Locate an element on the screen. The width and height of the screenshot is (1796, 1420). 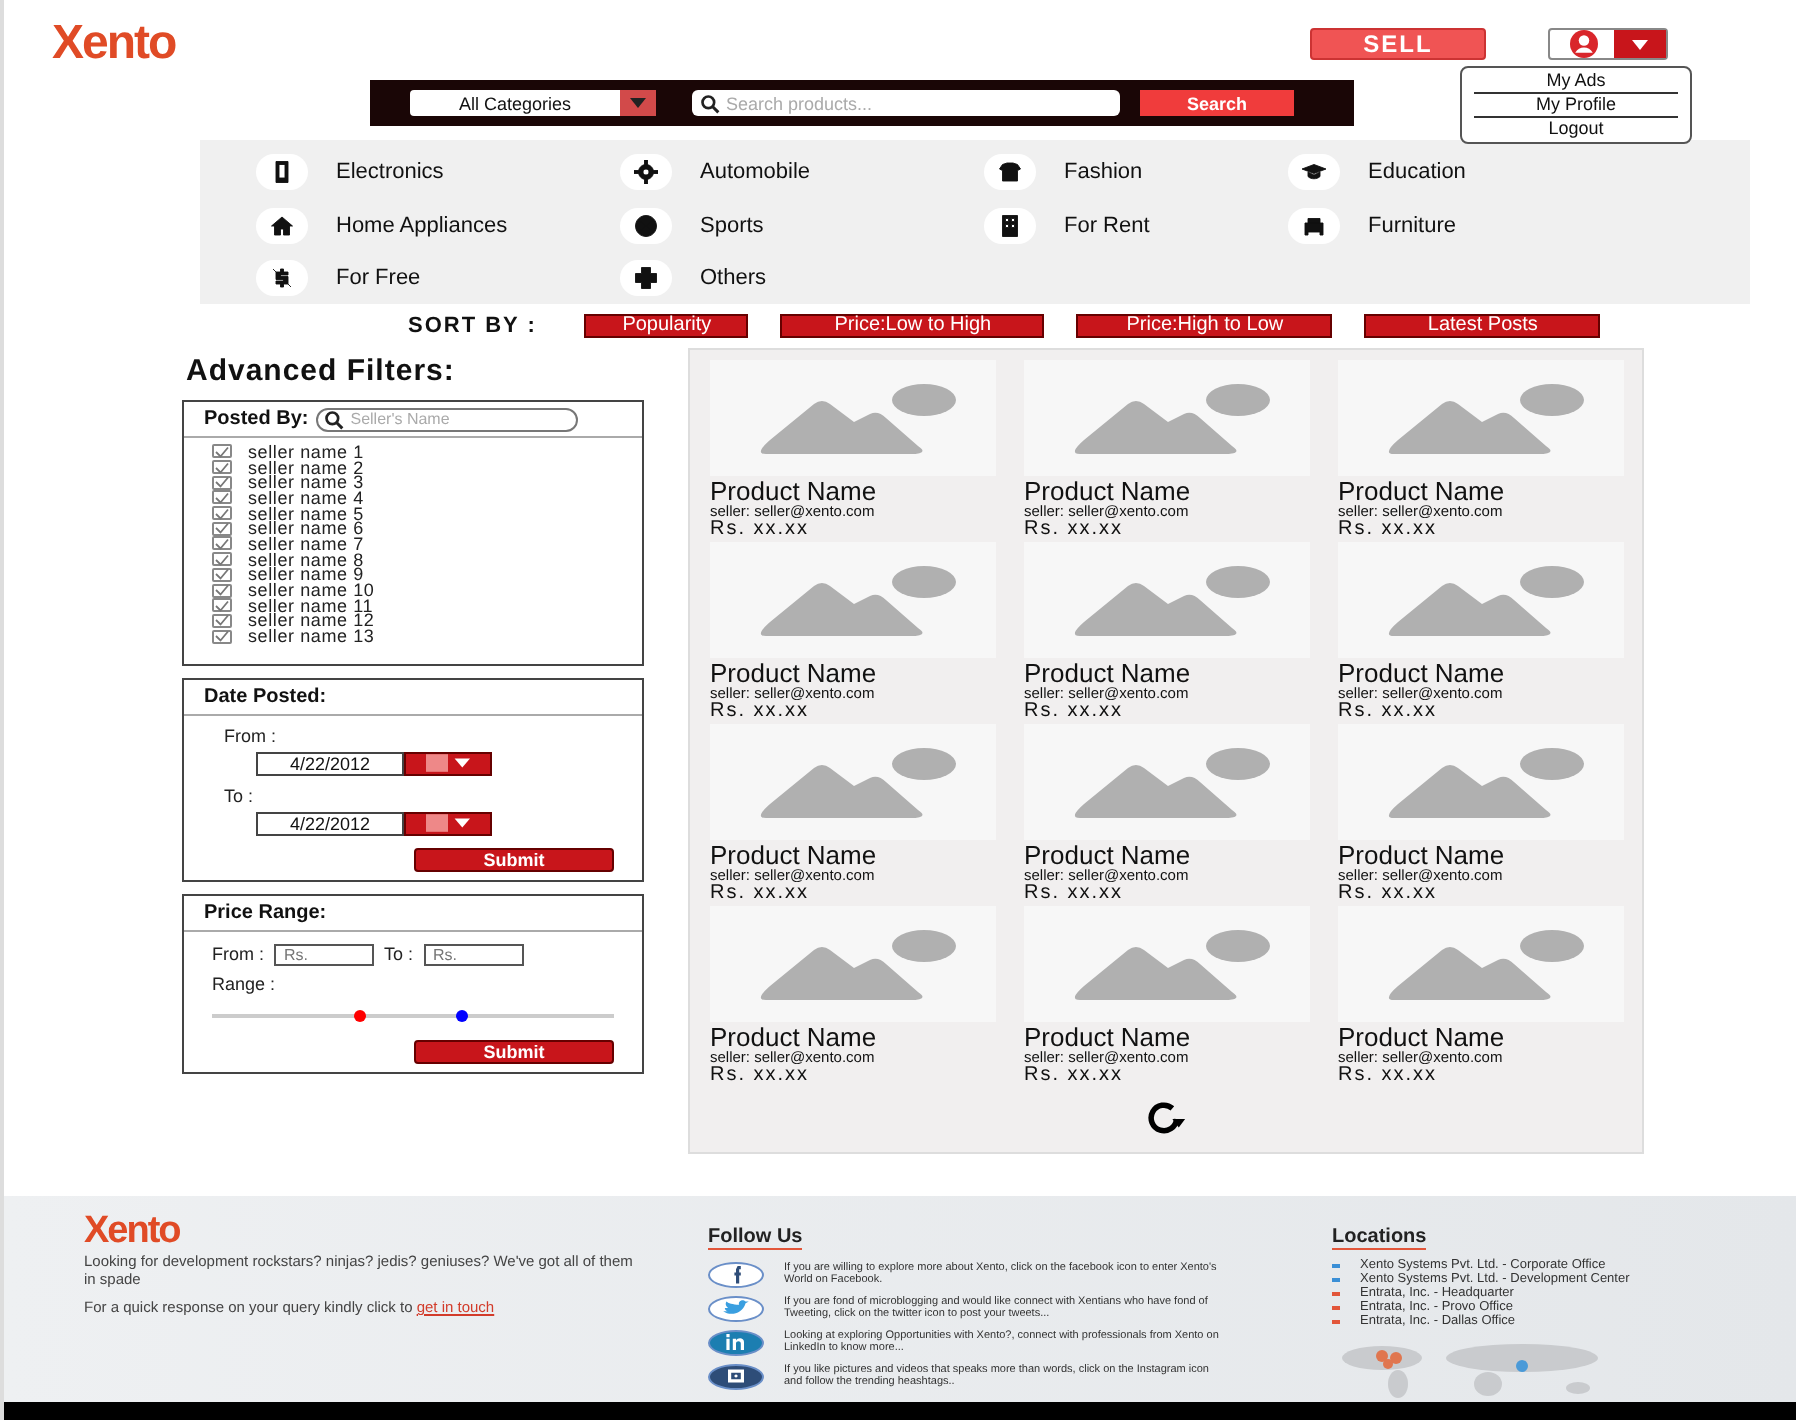
seller-name: seller name 5 is located at coordinates (306, 513).